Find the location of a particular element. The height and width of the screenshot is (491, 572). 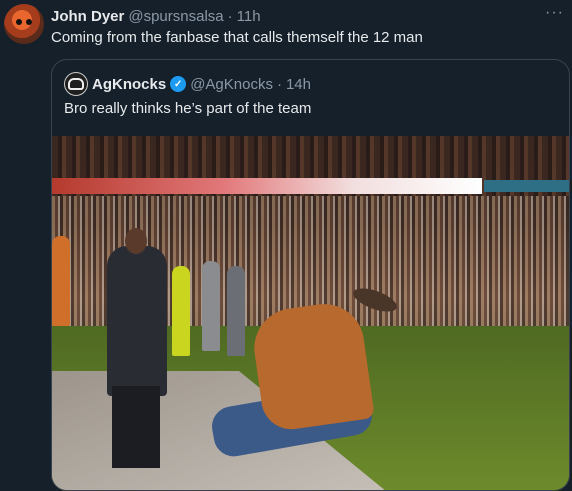

ribbon-board is located at coordinates (267, 186).